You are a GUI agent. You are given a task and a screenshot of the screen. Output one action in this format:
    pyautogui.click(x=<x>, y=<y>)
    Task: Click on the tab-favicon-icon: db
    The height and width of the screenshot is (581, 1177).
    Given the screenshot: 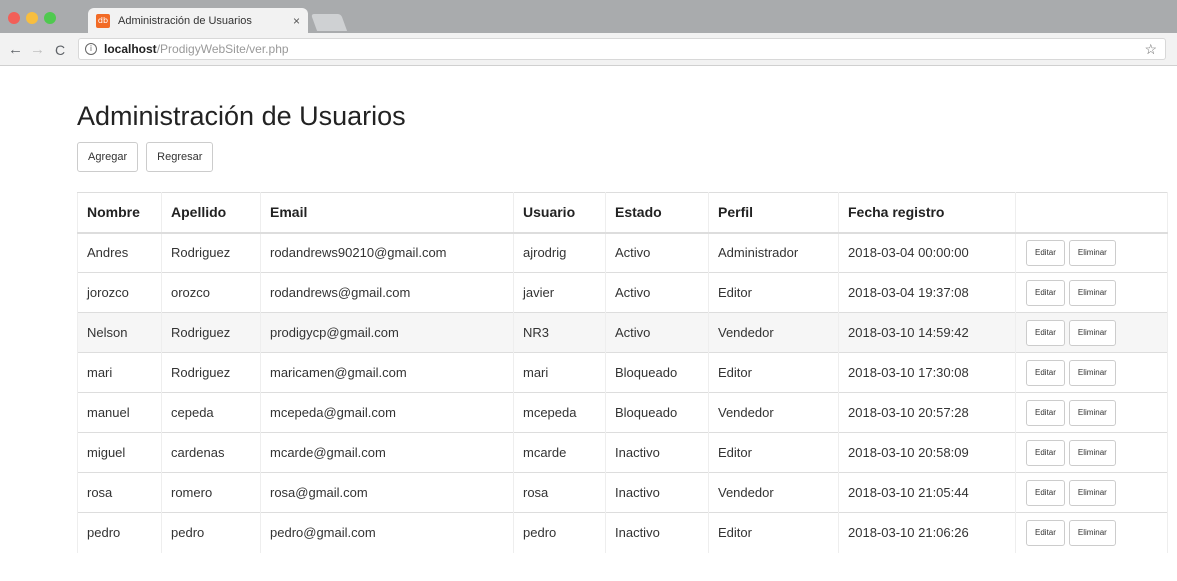 What is the action you would take?
    pyautogui.click(x=103, y=20)
    